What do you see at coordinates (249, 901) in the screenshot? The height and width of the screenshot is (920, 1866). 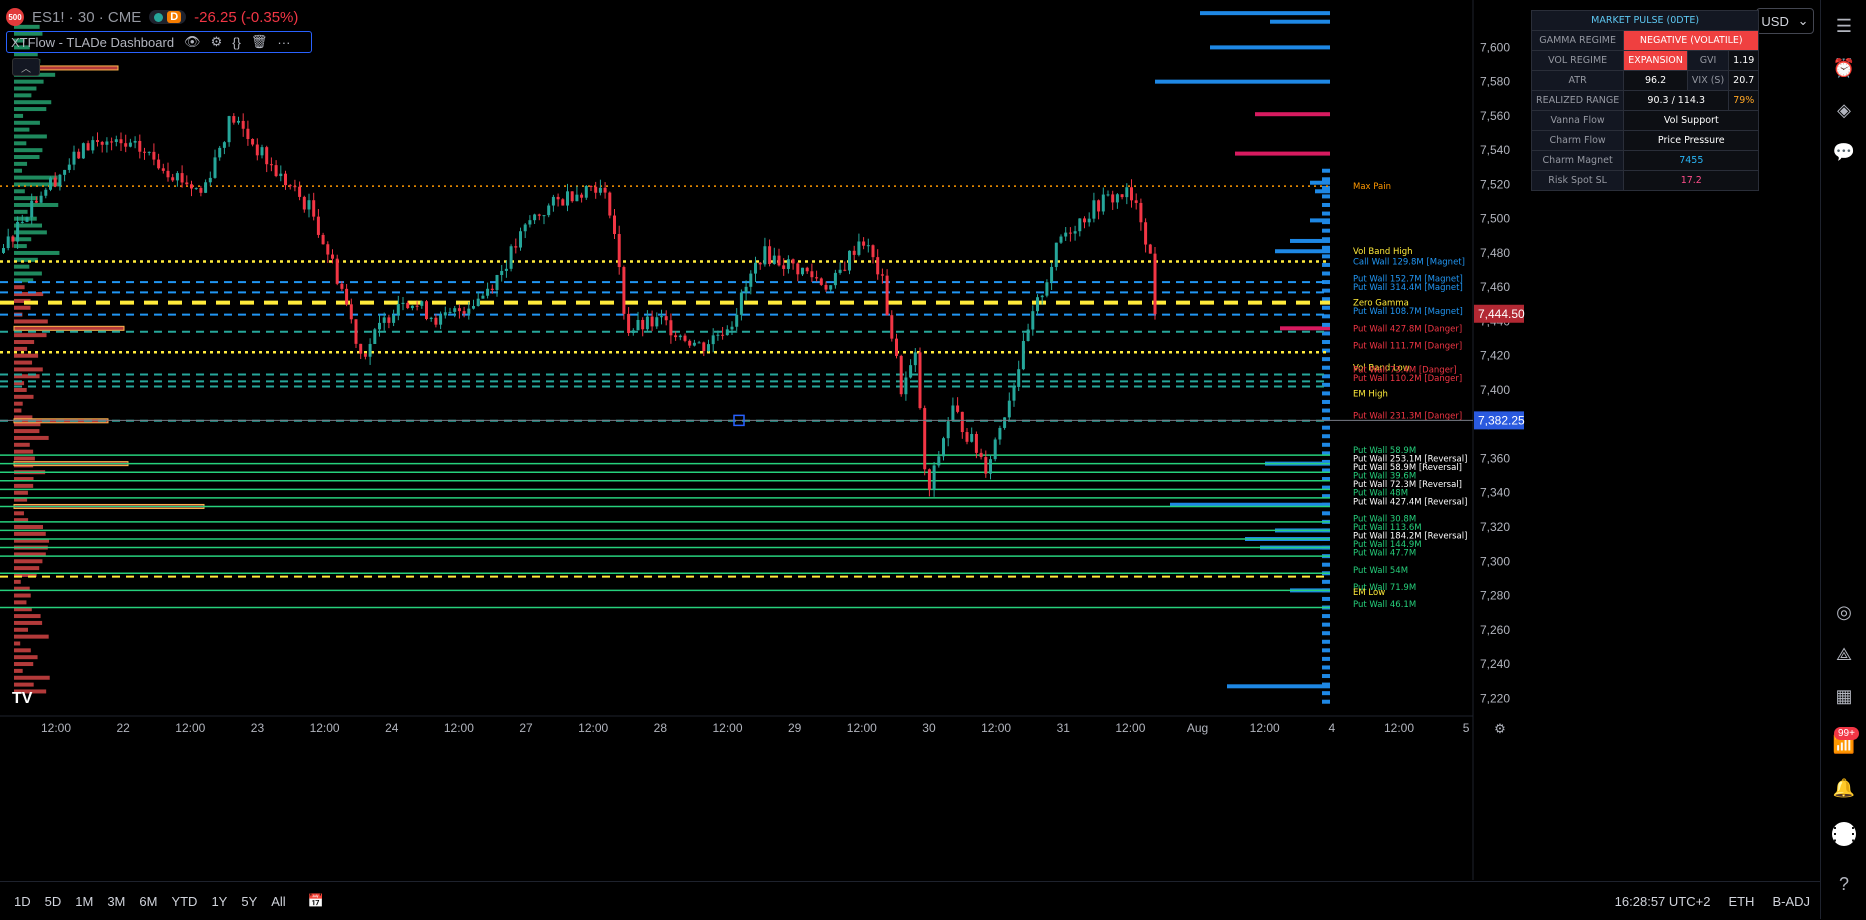 I see `timeframe-5y: 5Y` at bounding box center [249, 901].